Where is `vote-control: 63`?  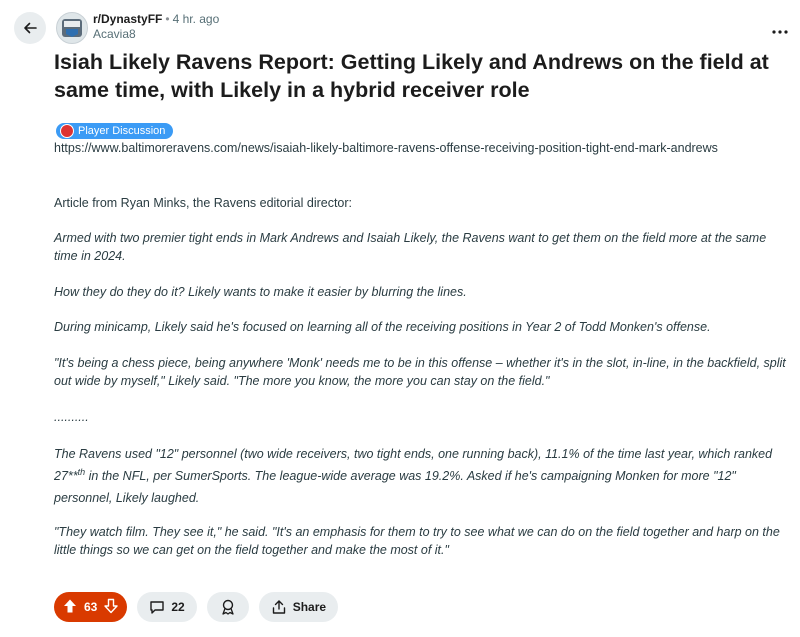 vote-control: 63 is located at coordinates (91, 607).